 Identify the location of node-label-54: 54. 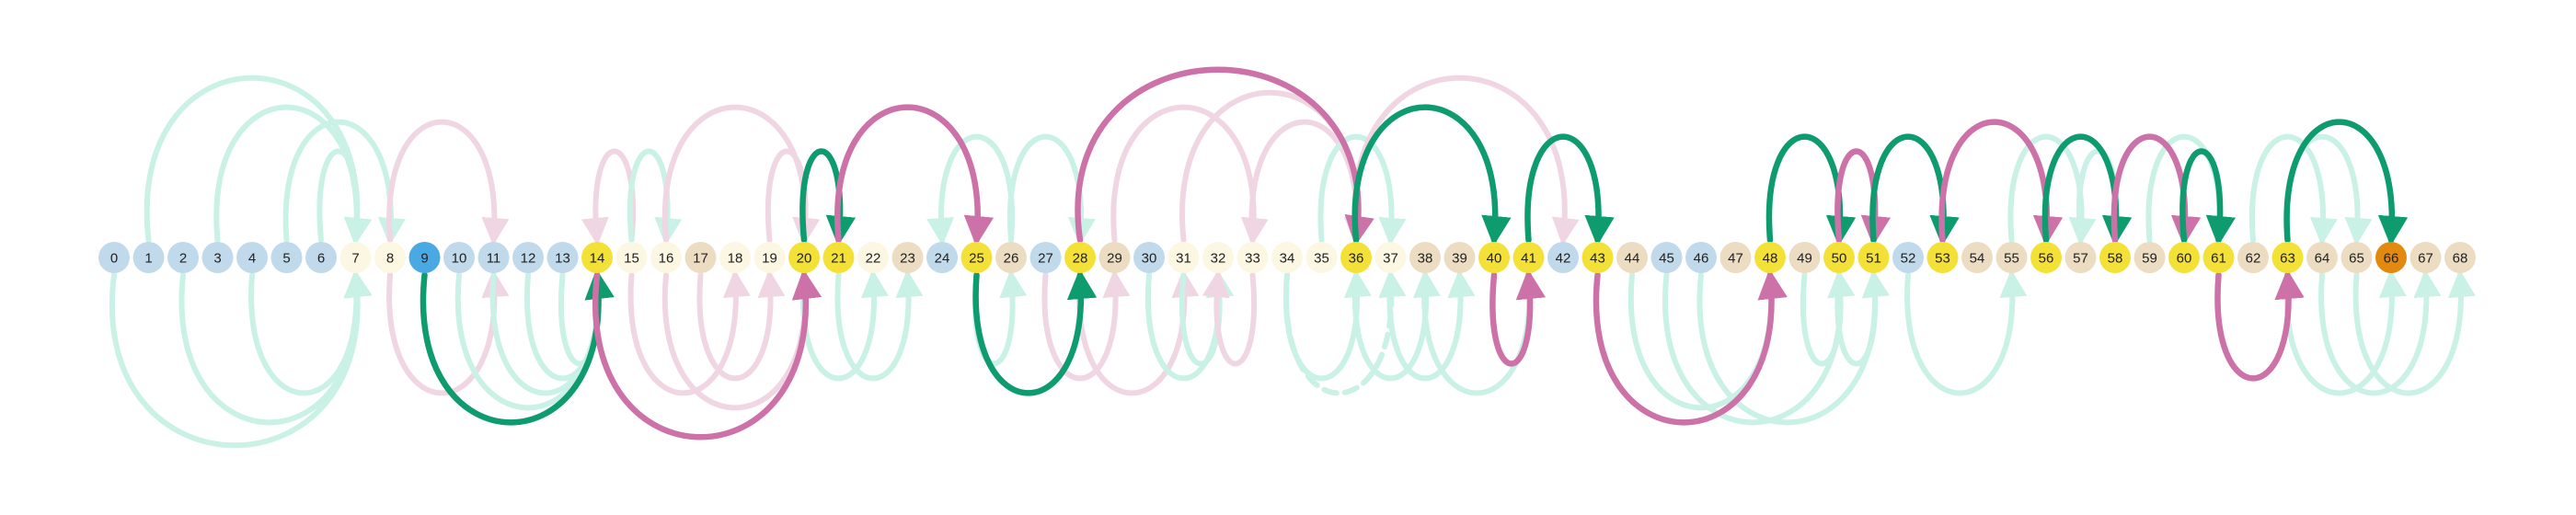
(1978, 259).